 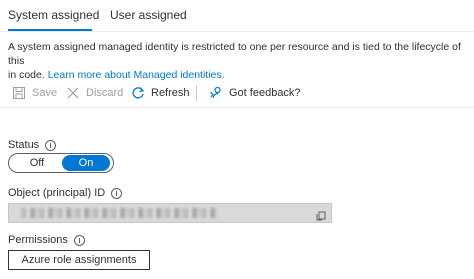 I want to click on status-toggle: Off On, so click(x=61, y=163).